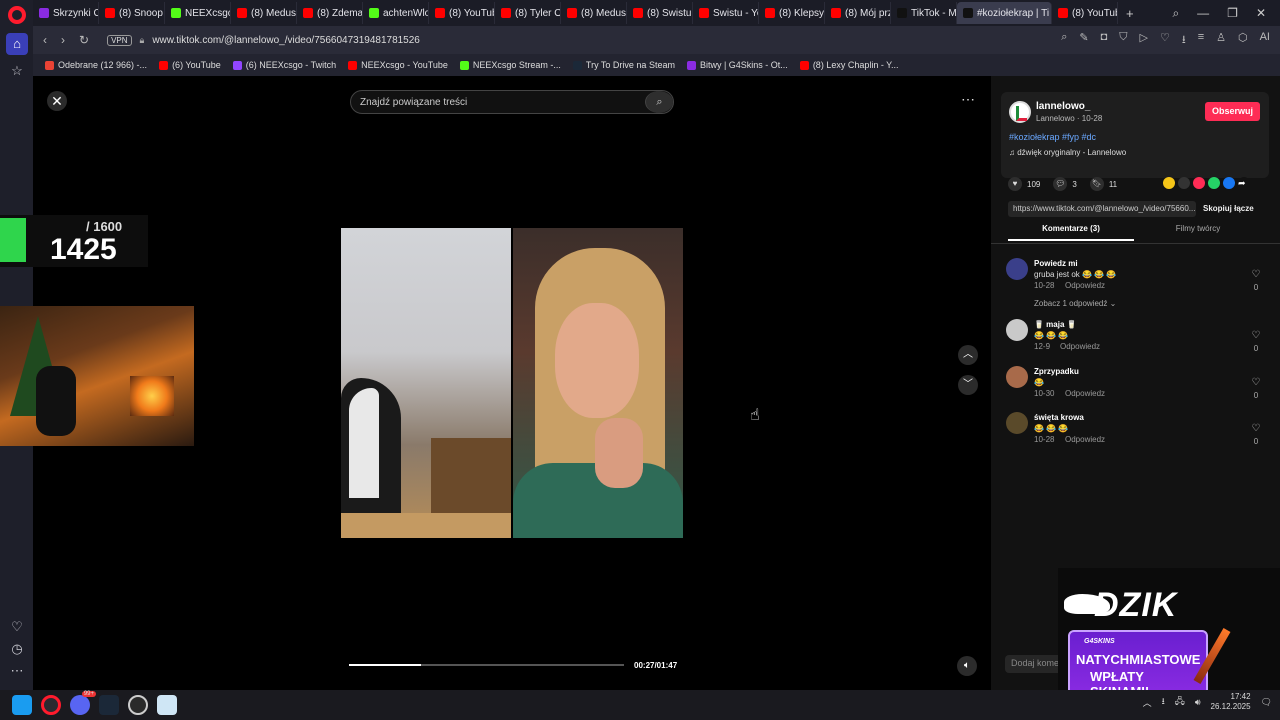 The width and height of the screenshot is (1280, 720). I want to click on browser-tab: TikTok - Ma, so click(924, 13).